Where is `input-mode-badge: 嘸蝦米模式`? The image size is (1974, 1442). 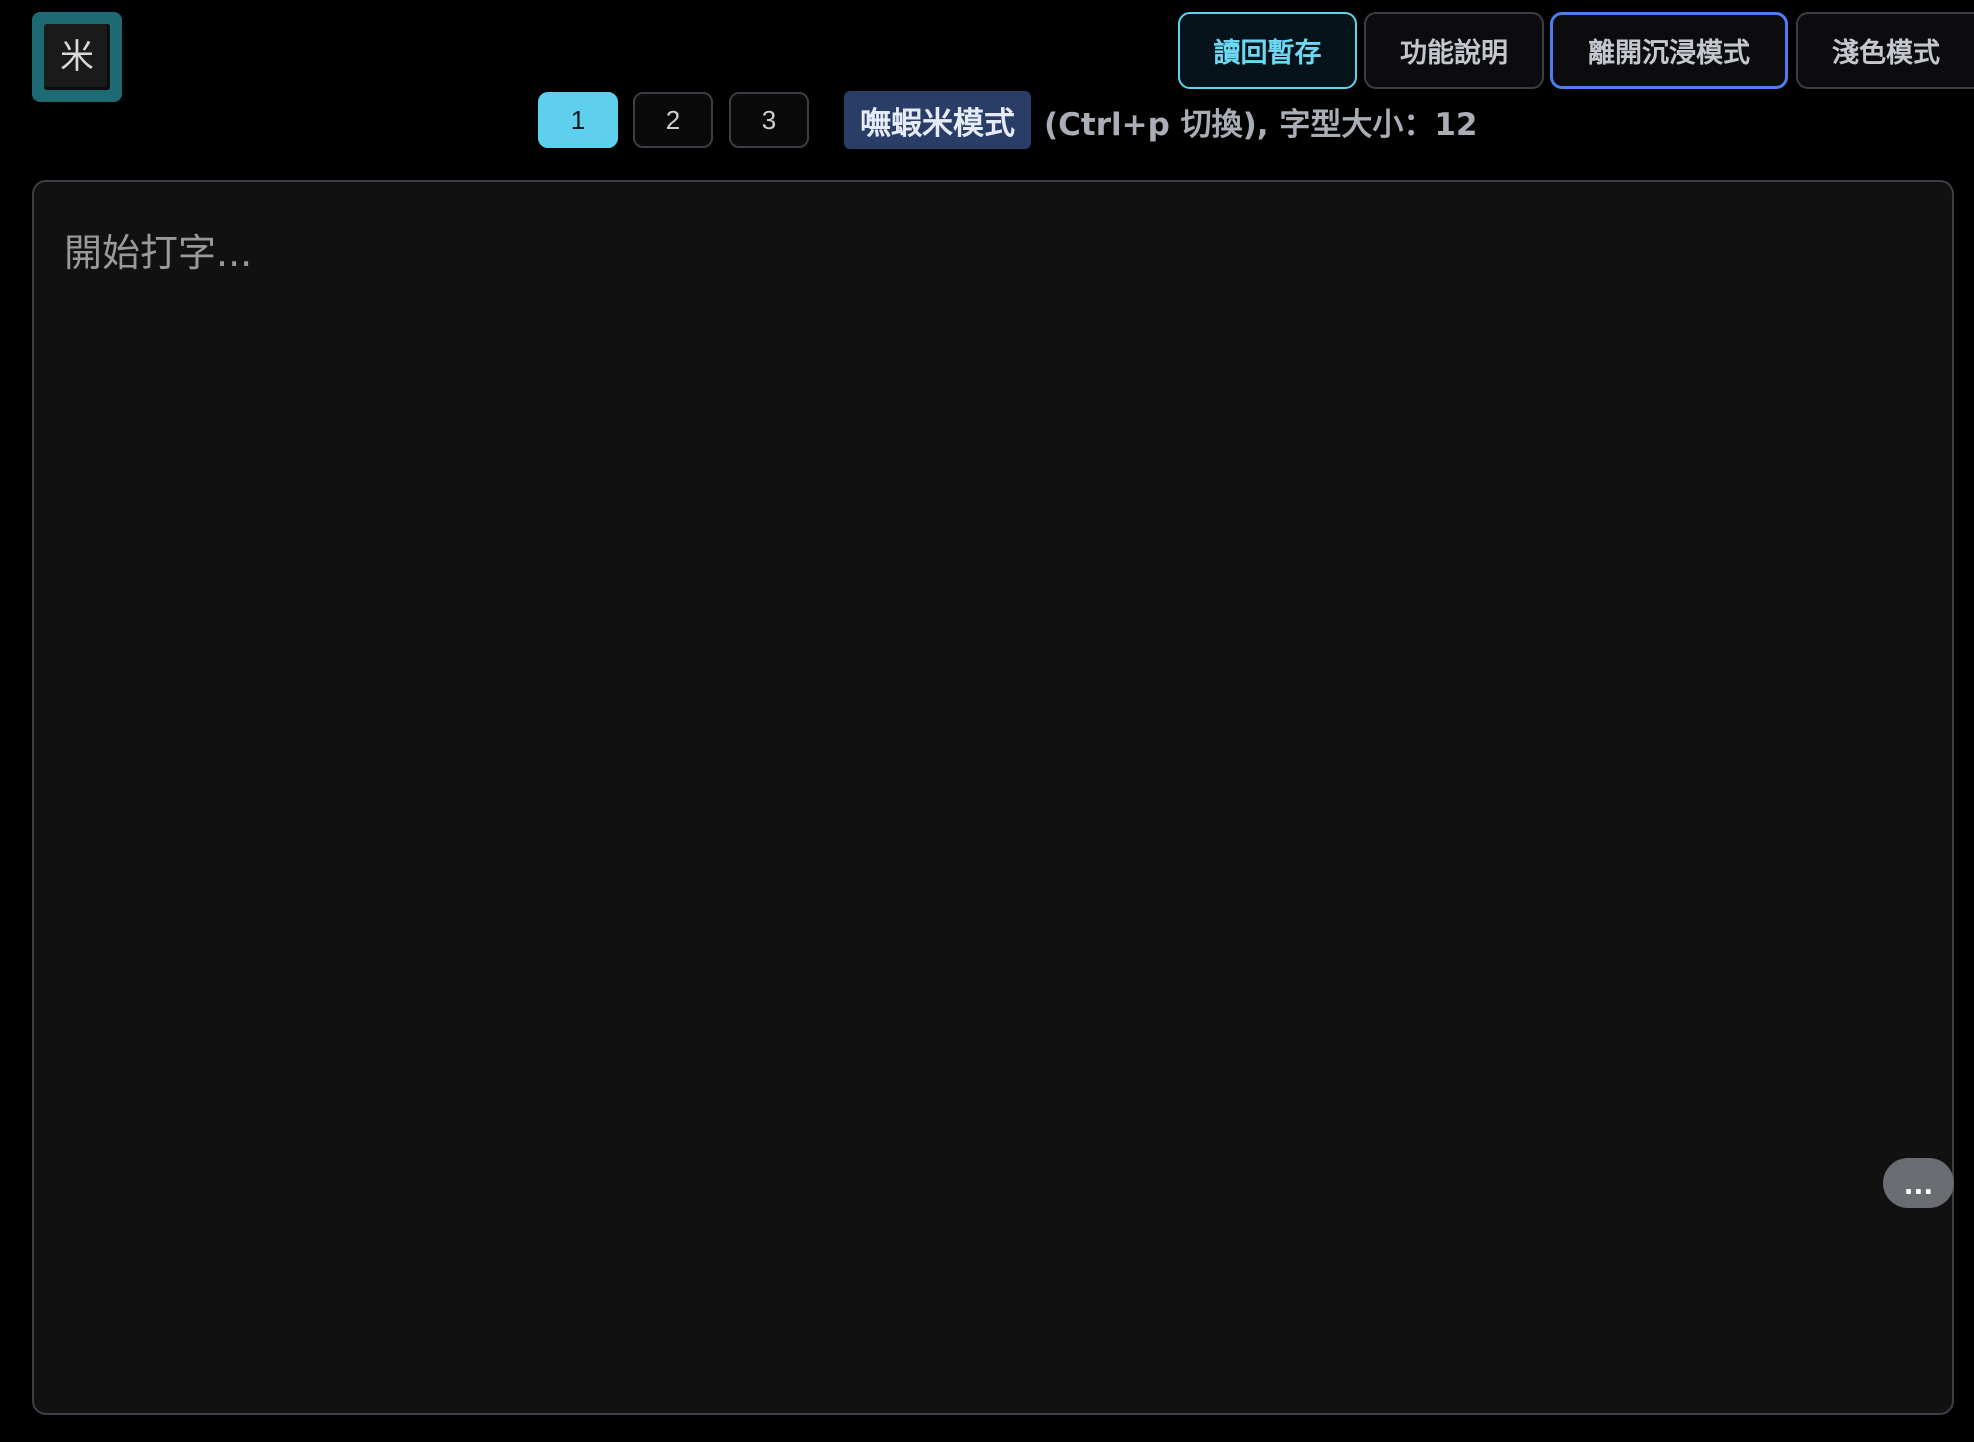
input-mode-badge: 嘸蝦米模式 is located at coordinates (937, 120).